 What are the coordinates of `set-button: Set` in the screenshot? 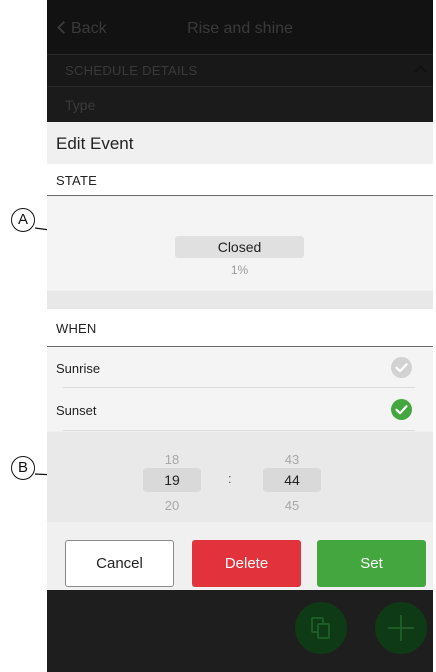 It's located at (371, 563).